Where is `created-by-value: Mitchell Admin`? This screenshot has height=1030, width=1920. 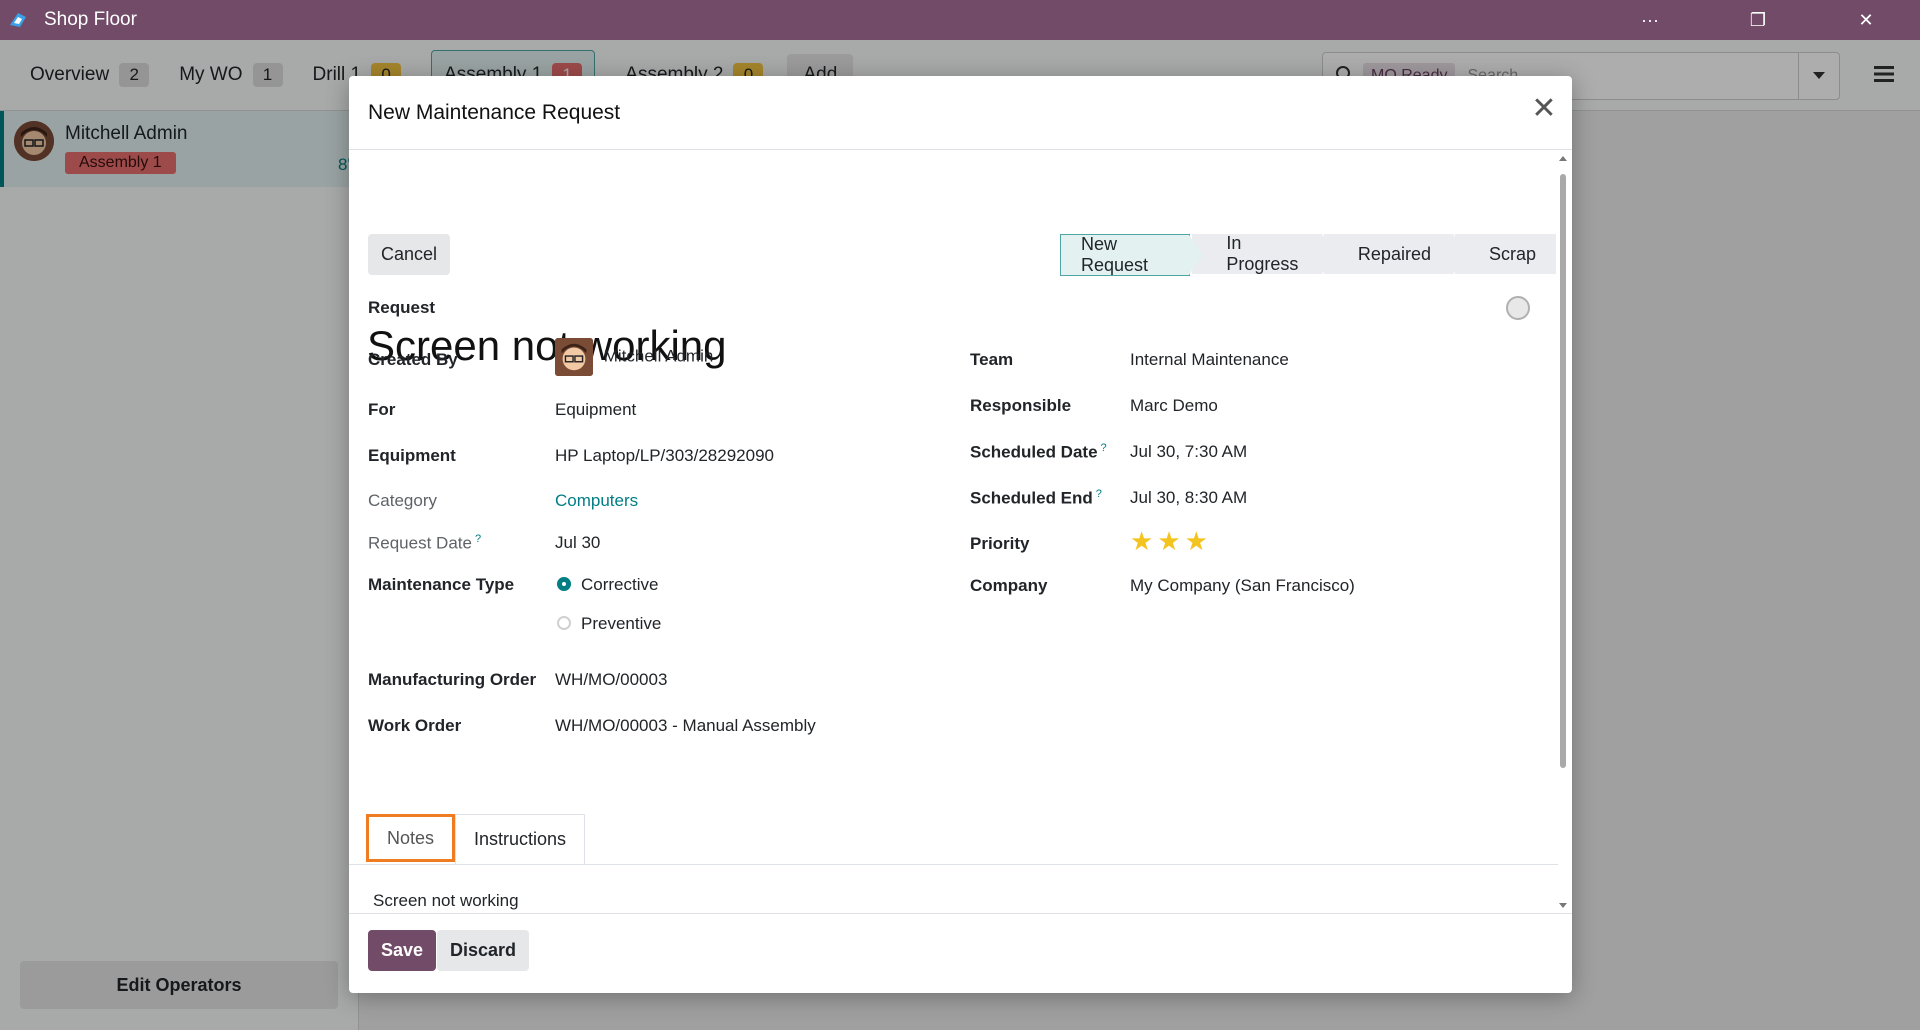 created-by-value: Mitchell Admin is located at coordinates (658, 356).